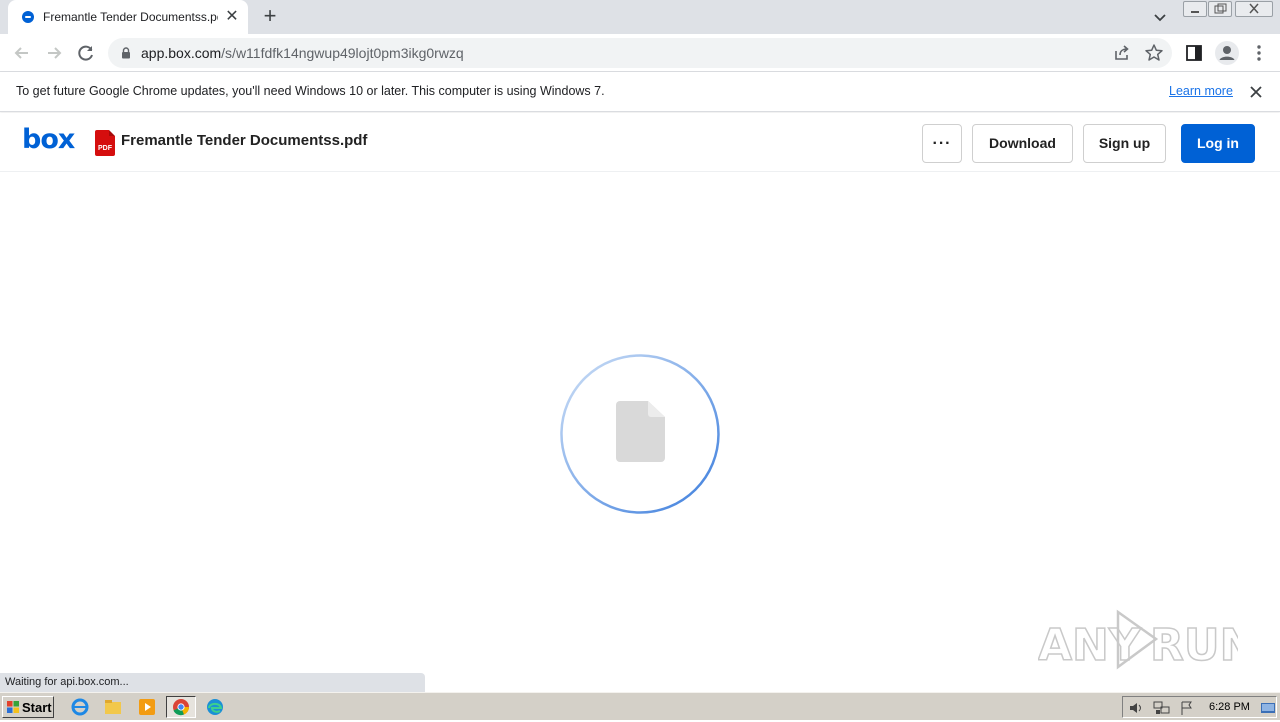 The width and height of the screenshot is (1280, 722). I want to click on clock: 6:28 PM, so click(1229, 707).